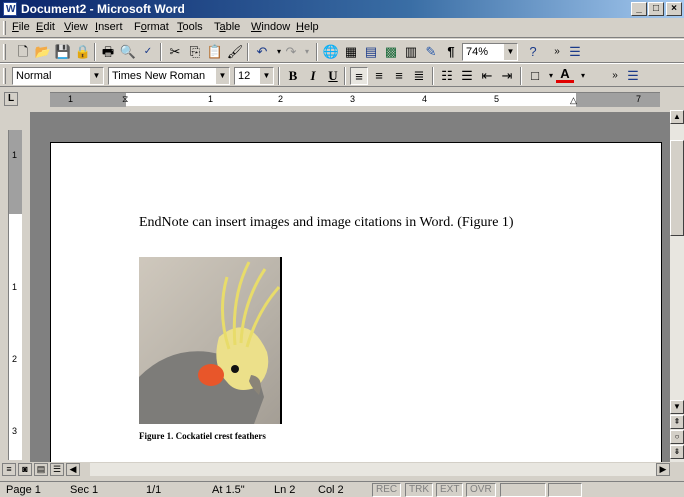  What do you see at coordinates (9, 469) in the screenshot?
I see `normal-view-icon: ≡` at bounding box center [9, 469].